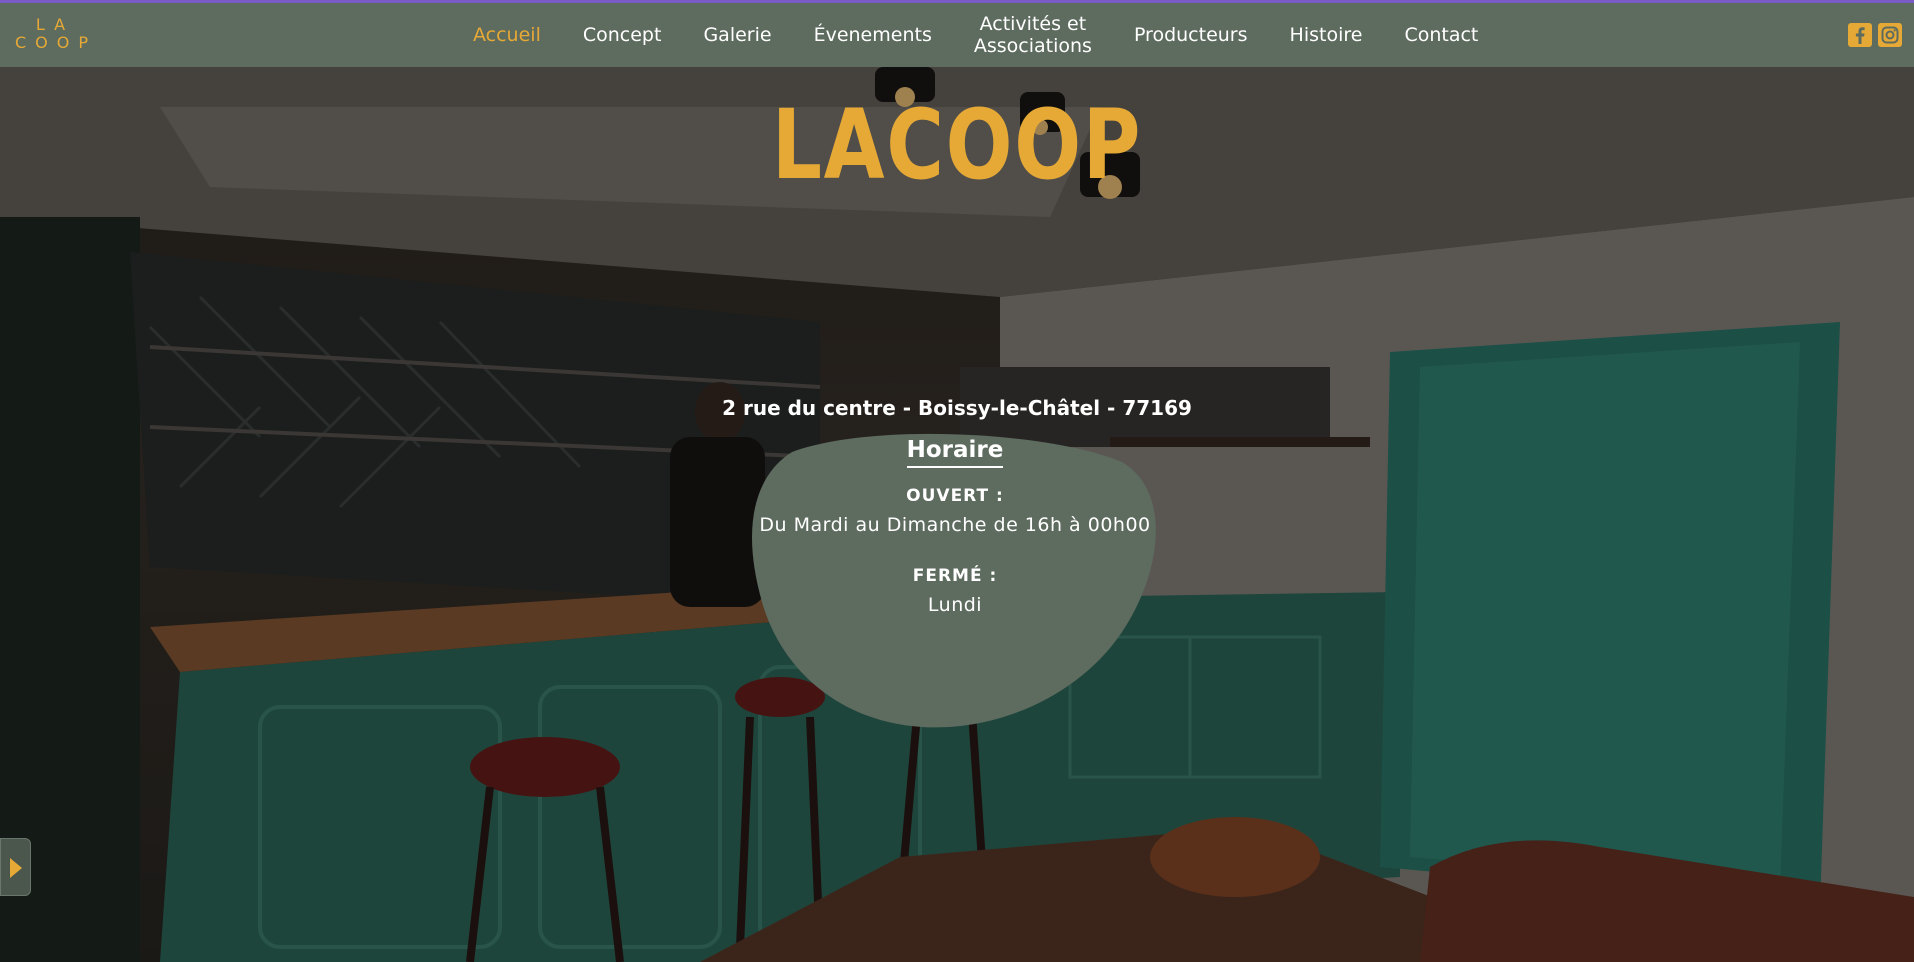 The height and width of the screenshot is (962, 1914). I want to click on open-label: OUVERT :, so click(955, 496).